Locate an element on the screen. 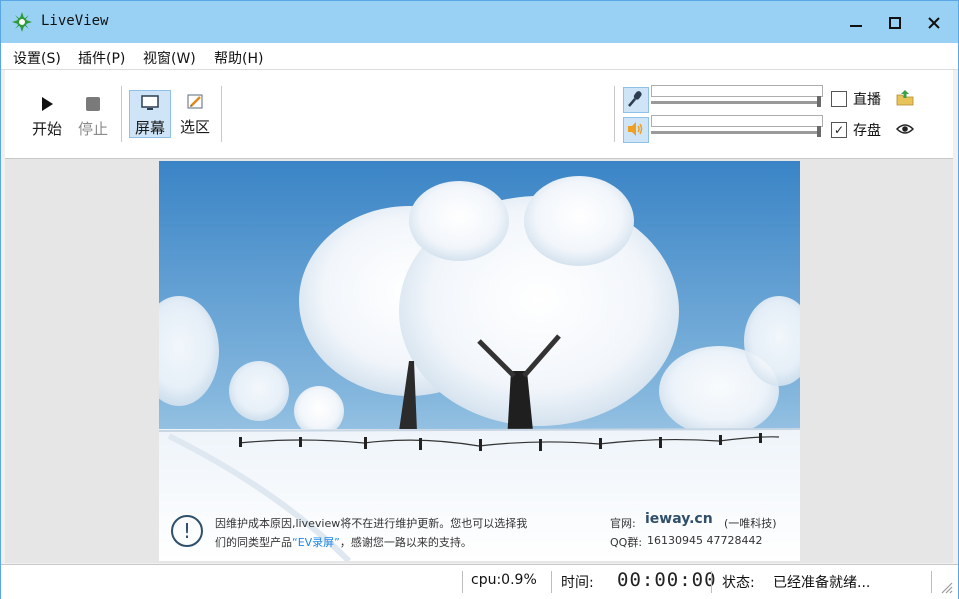 The height and width of the screenshot is (599, 959). info-circle-icon: ! is located at coordinates (187, 531).